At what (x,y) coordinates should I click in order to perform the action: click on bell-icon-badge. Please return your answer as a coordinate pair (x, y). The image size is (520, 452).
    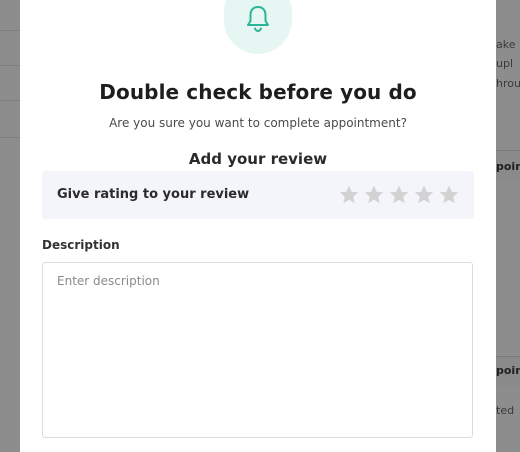
    Looking at the image, I should click on (258, 27).